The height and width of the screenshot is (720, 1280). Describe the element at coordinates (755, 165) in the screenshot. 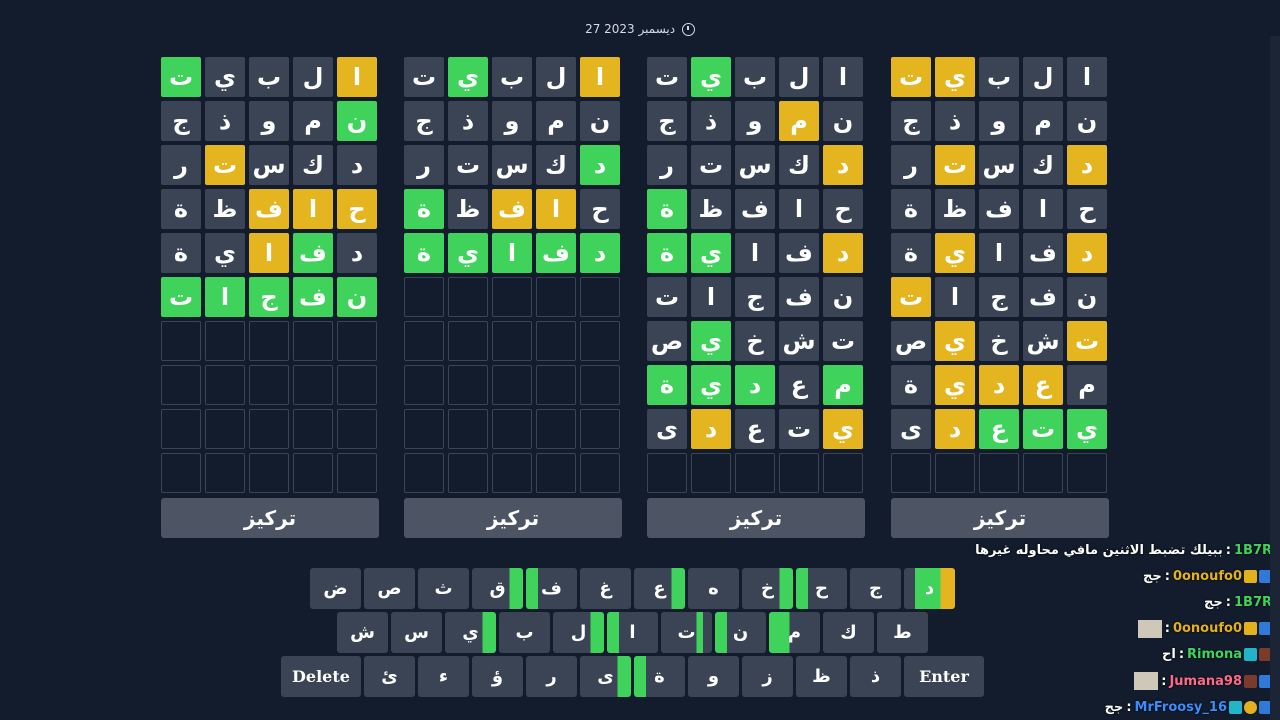

I see `letter-tile: س` at that location.